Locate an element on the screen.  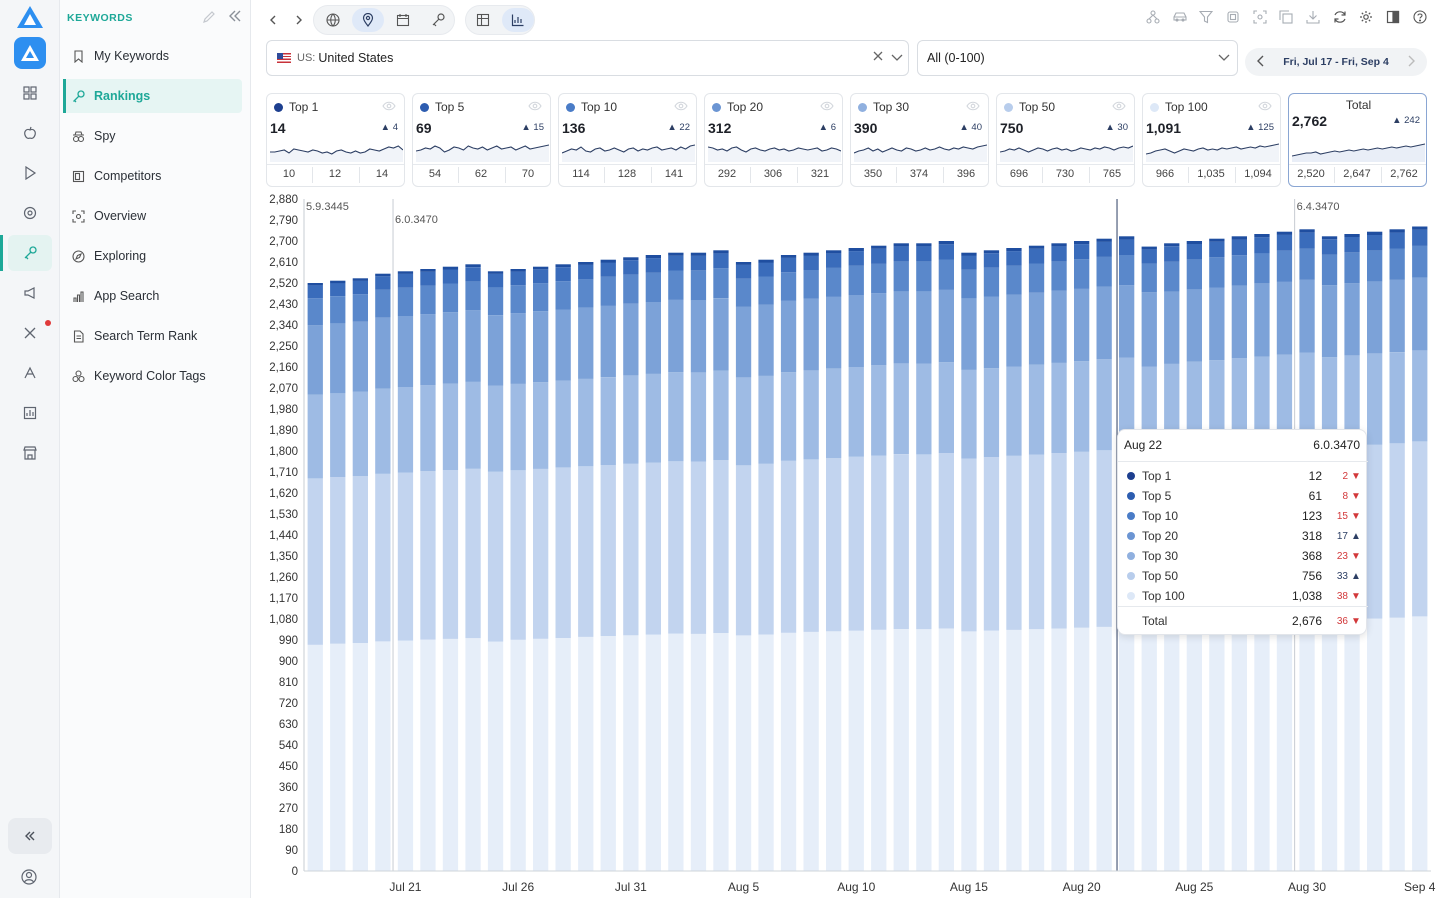
card-delta-value: 22 is located at coordinates (684, 127).